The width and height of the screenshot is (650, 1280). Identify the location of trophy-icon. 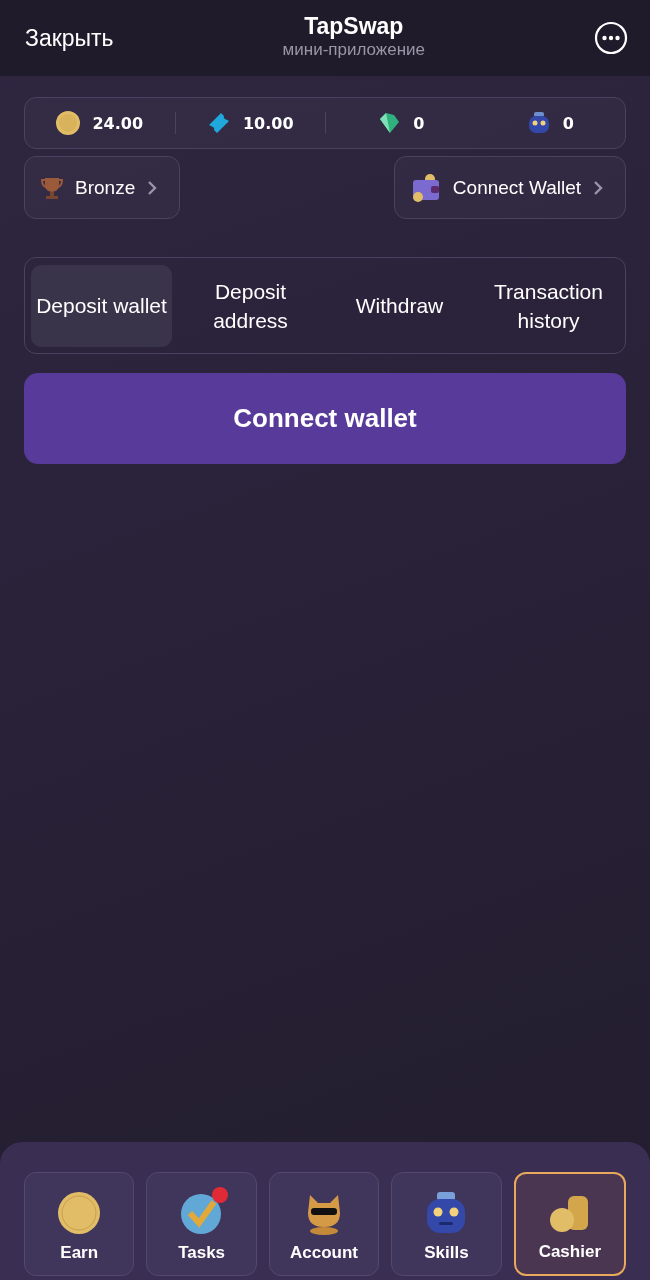
(52, 187).